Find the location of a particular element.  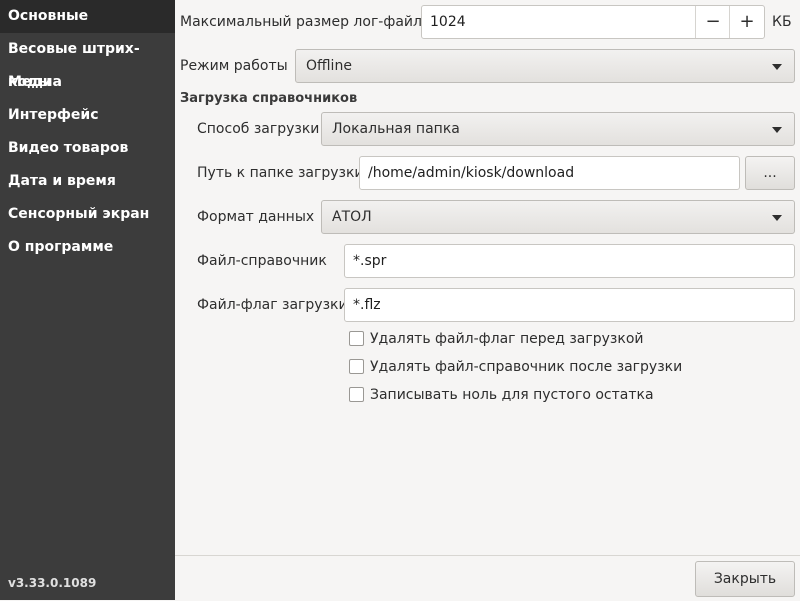

sidebar-item-interface: Интерфейс is located at coordinates (87, 115).